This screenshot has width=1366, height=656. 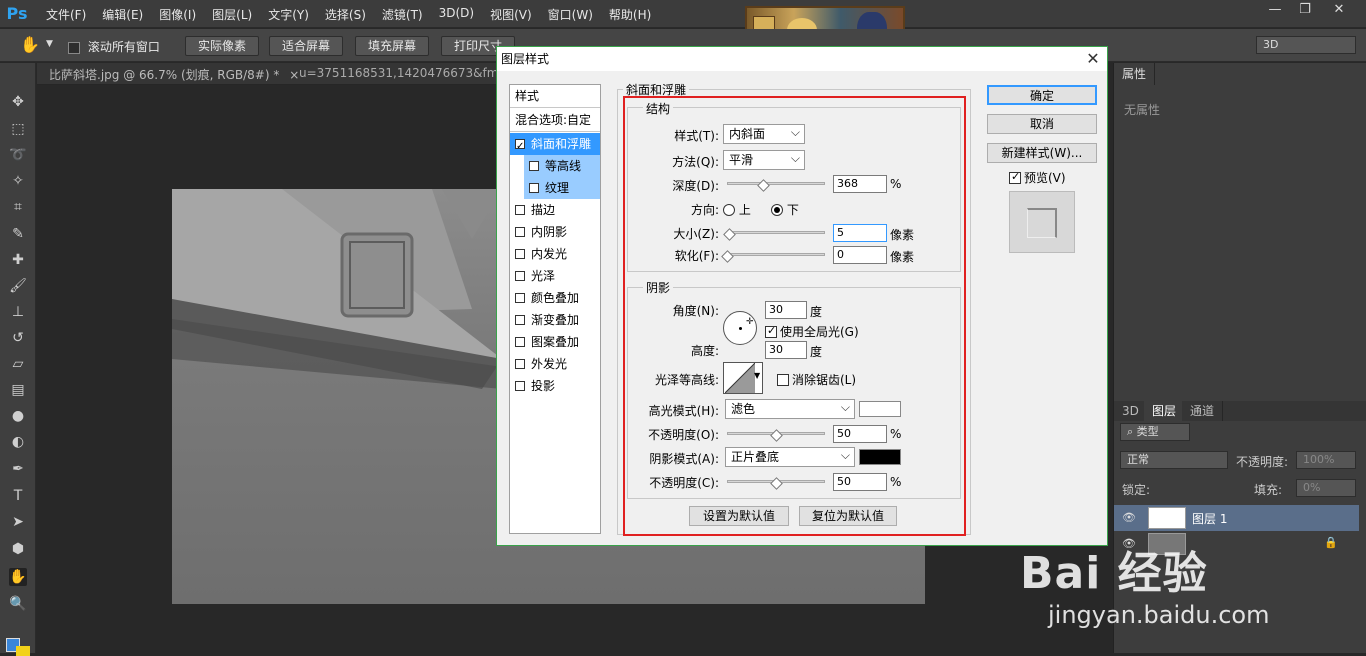 What do you see at coordinates (18, 338) in the screenshot?
I see `history-brush-tool-icon: ↺` at bounding box center [18, 338].